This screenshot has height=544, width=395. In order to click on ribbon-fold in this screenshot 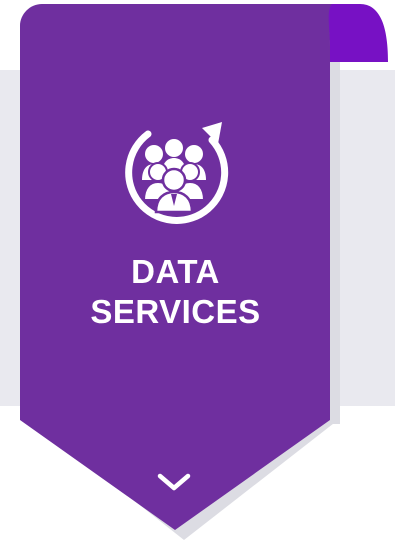, I will do `click(355, 33)`.